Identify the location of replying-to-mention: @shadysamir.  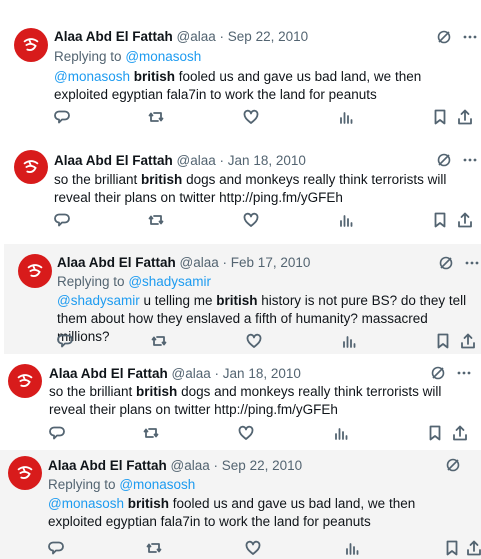
(169, 281).